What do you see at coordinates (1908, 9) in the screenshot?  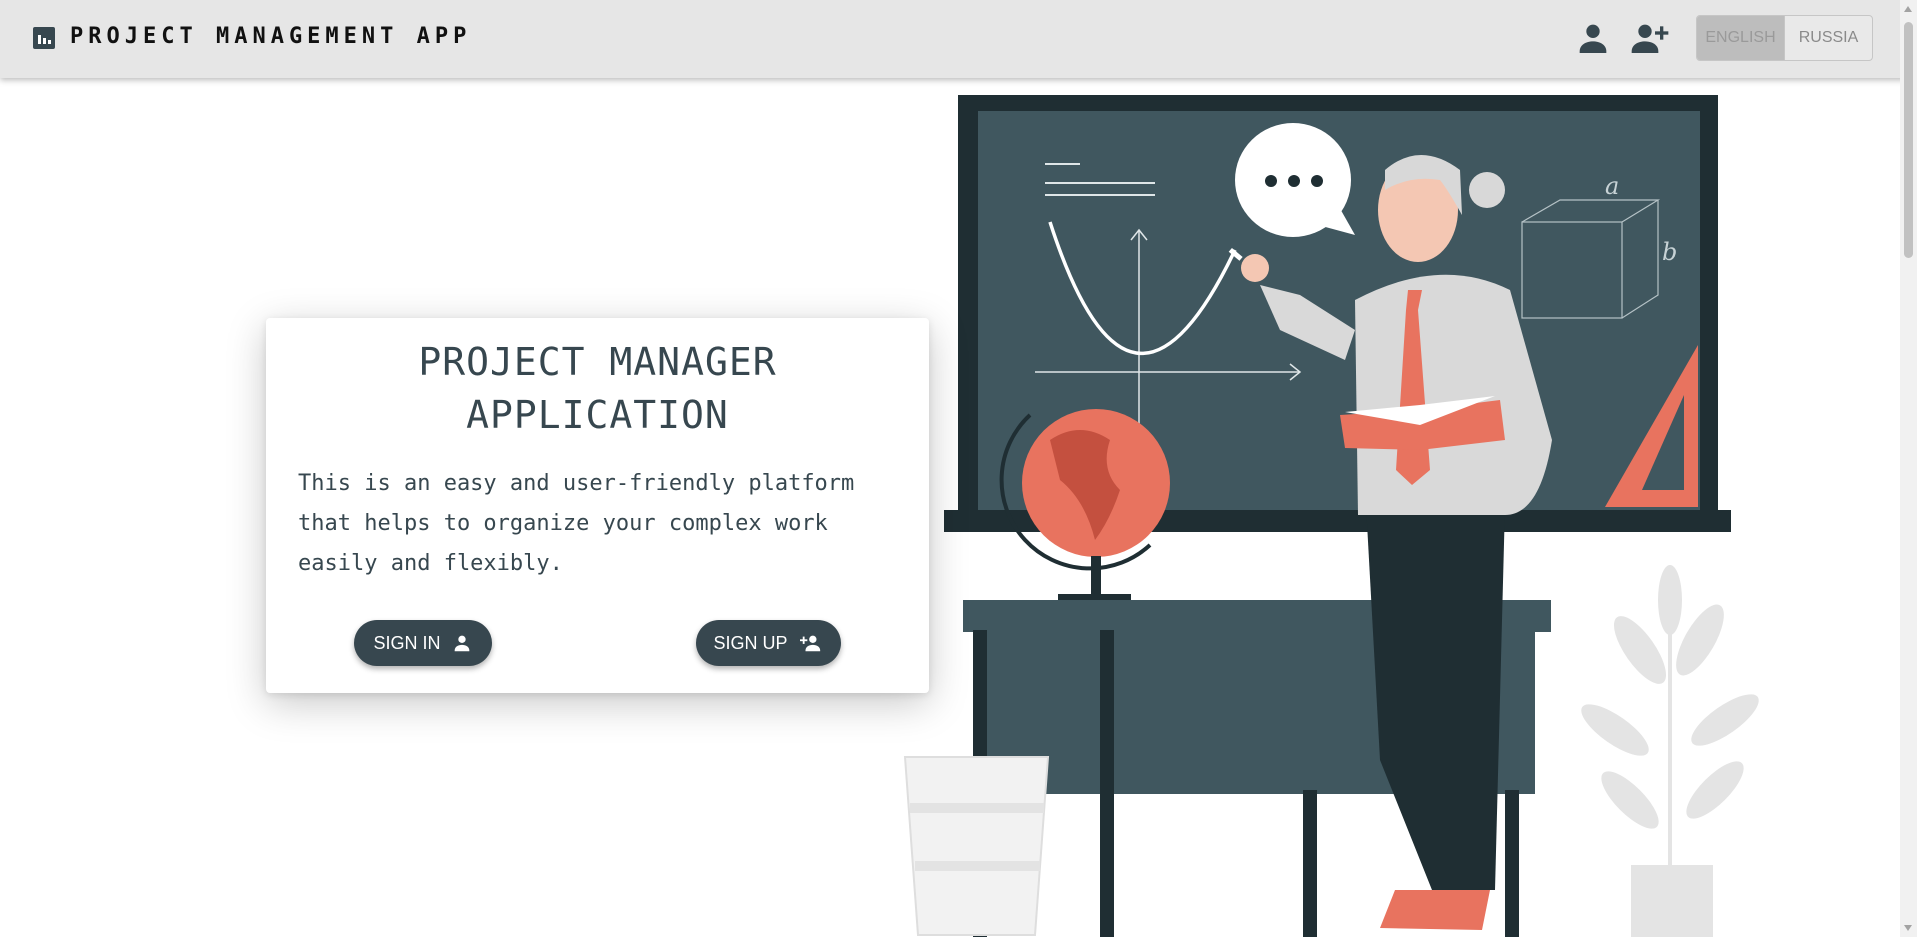 I see `scroll-up-arrow-icon` at bounding box center [1908, 9].